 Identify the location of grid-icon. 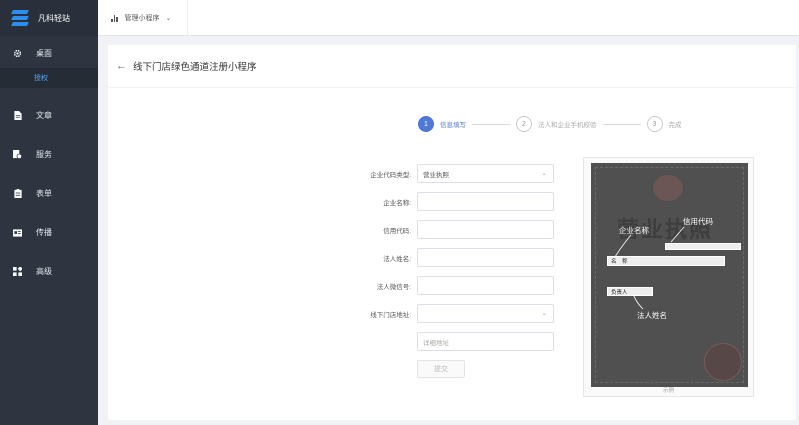
(17, 271).